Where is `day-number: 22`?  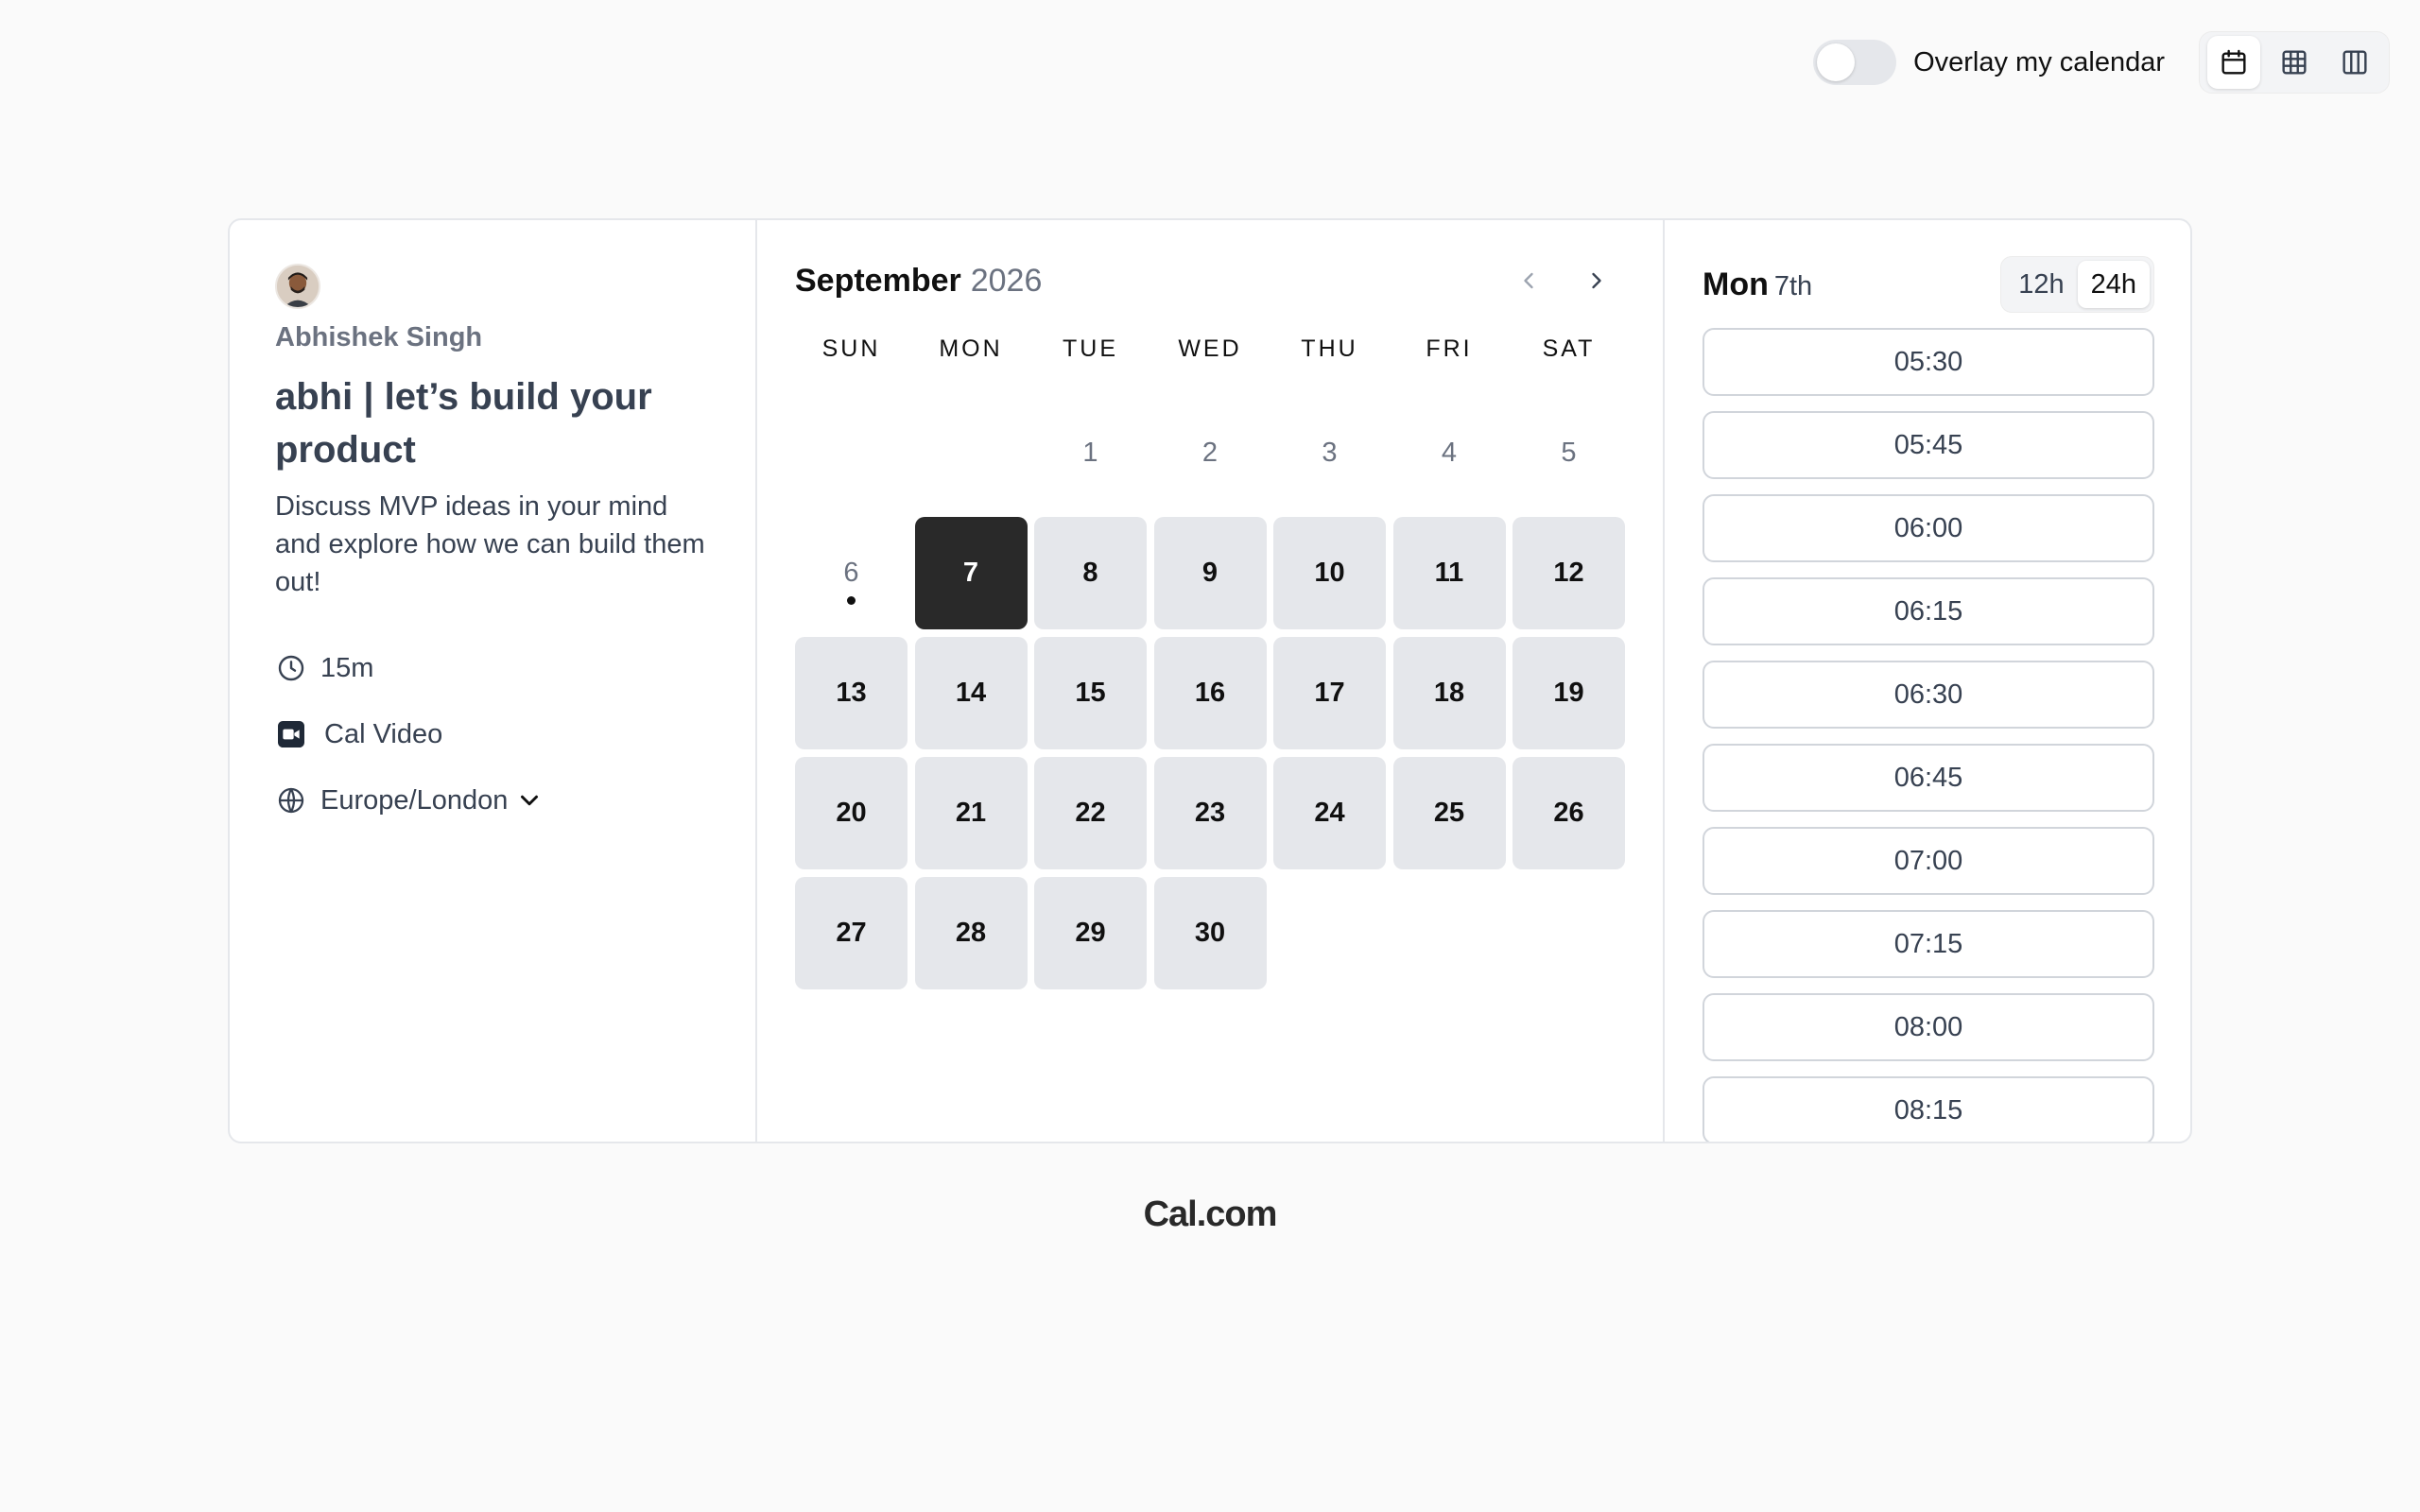 day-number: 22 is located at coordinates (1090, 813).